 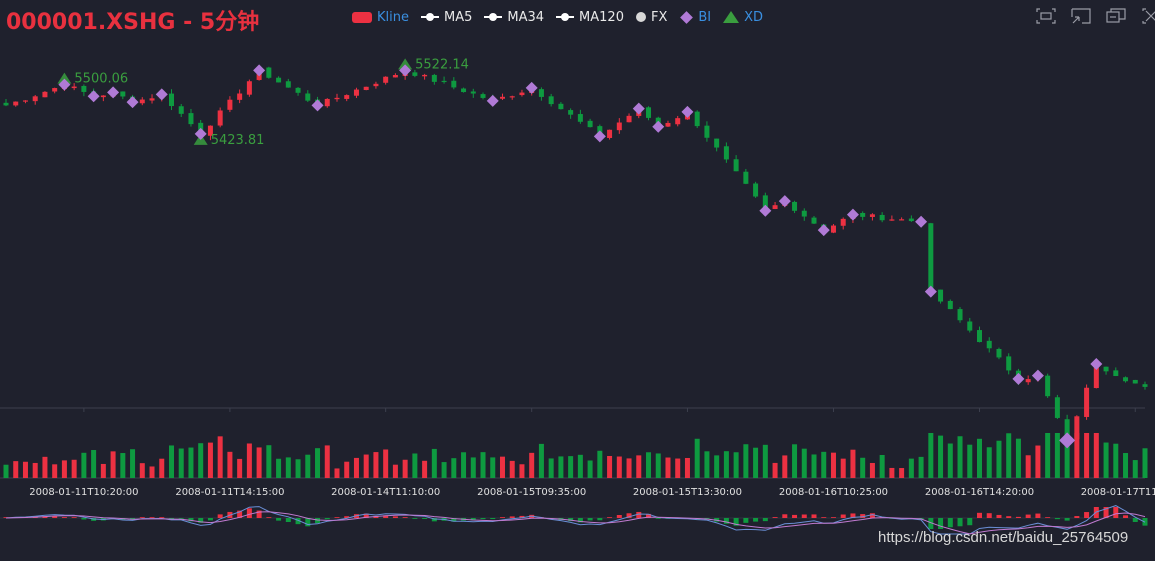 What do you see at coordinates (659, 17) in the screenshot?
I see `legend-fx-label: FX` at bounding box center [659, 17].